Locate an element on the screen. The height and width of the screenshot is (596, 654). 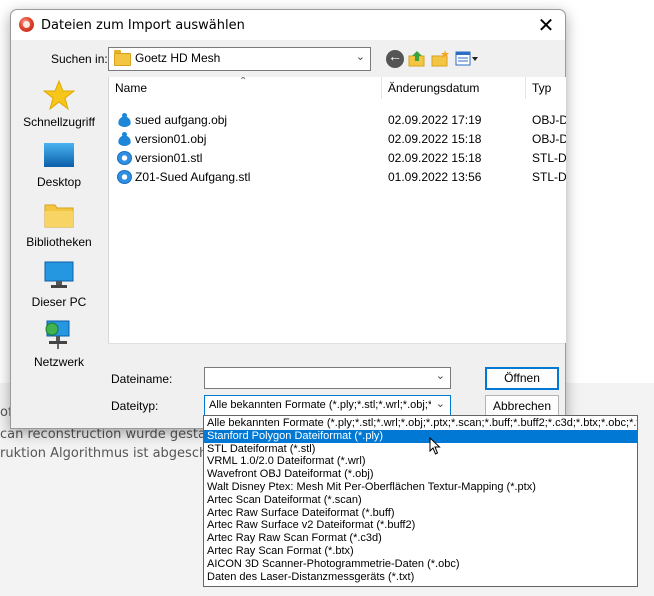
star-icon is located at coordinates (59, 95).